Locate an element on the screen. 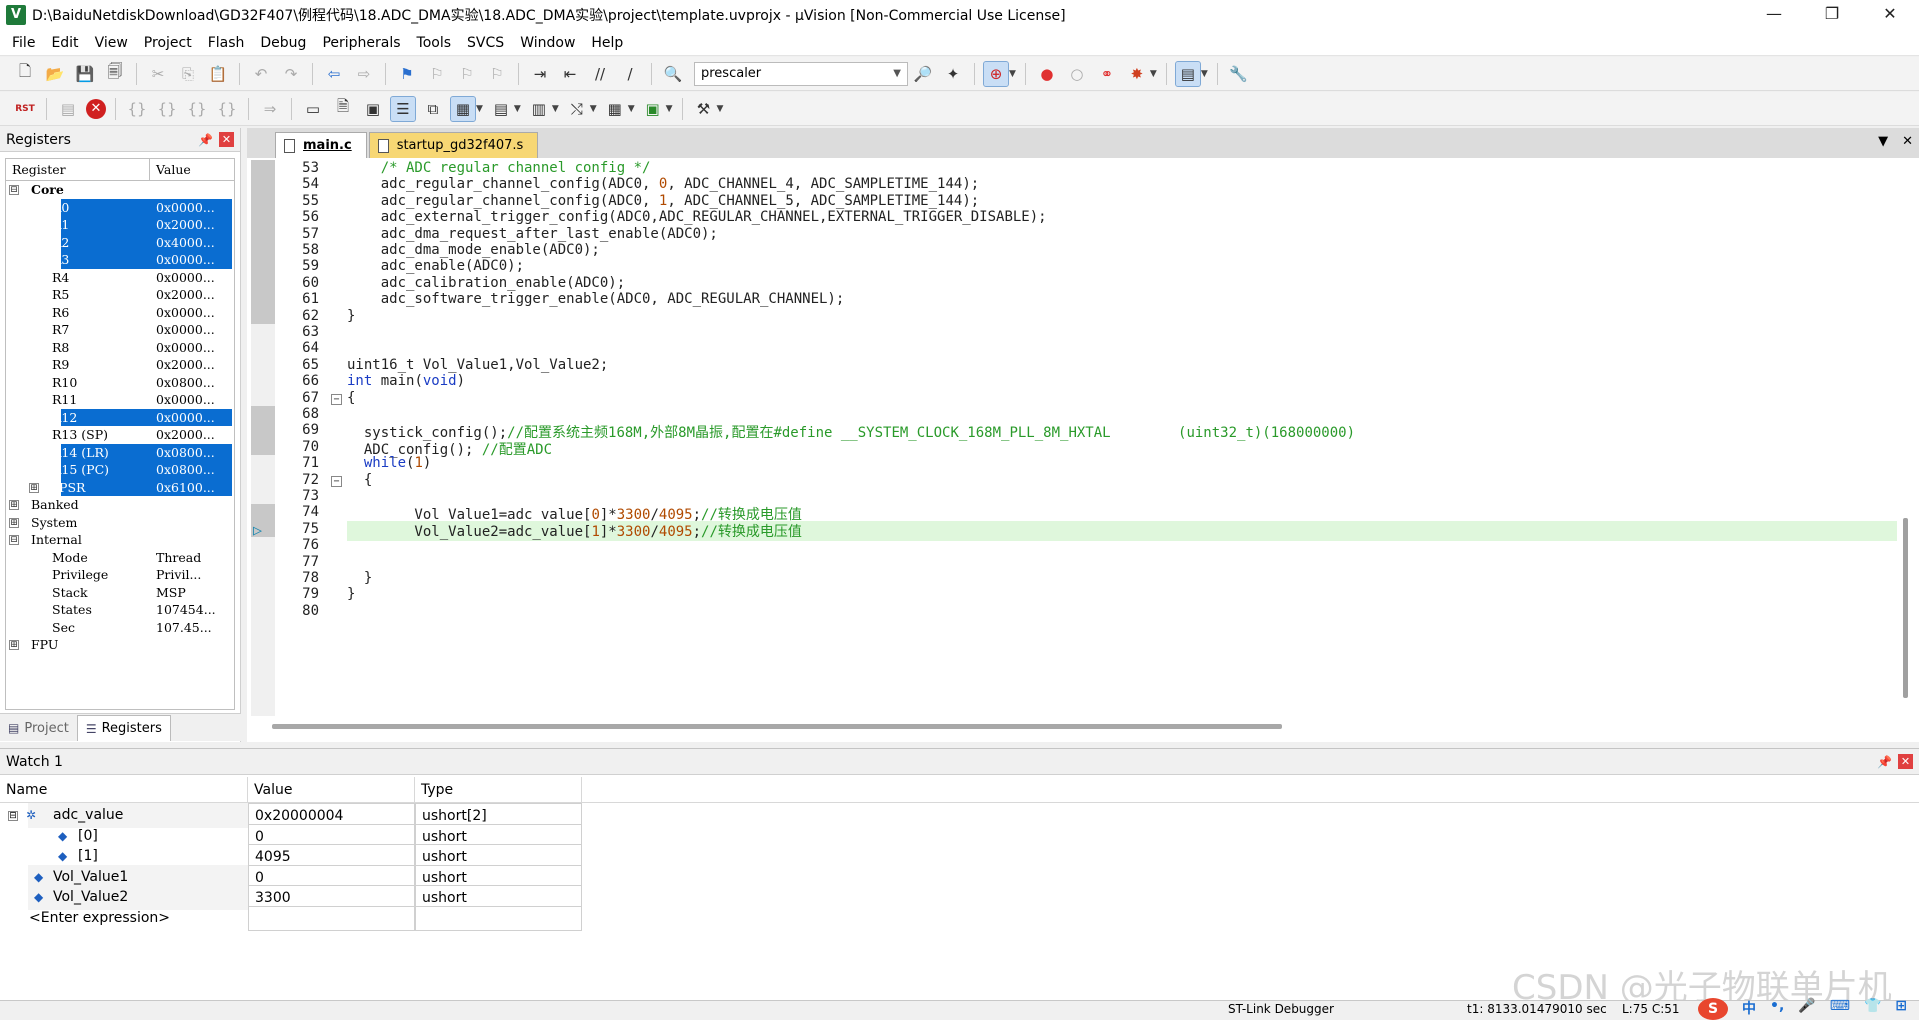  disable-breakpoints-icon: ⚭ is located at coordinates (1107, 74).